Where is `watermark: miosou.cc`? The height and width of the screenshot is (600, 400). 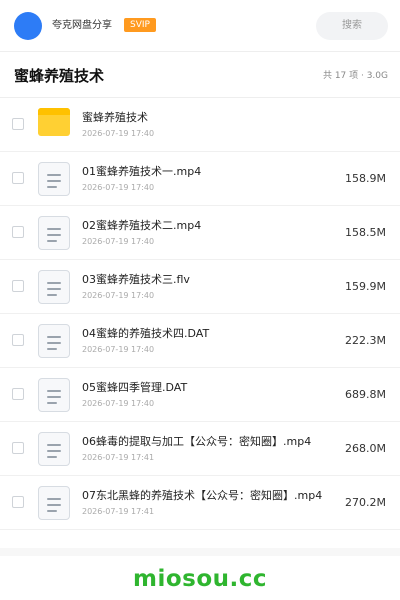
watermark: miosou.cc is located at coordinates (200, 579).